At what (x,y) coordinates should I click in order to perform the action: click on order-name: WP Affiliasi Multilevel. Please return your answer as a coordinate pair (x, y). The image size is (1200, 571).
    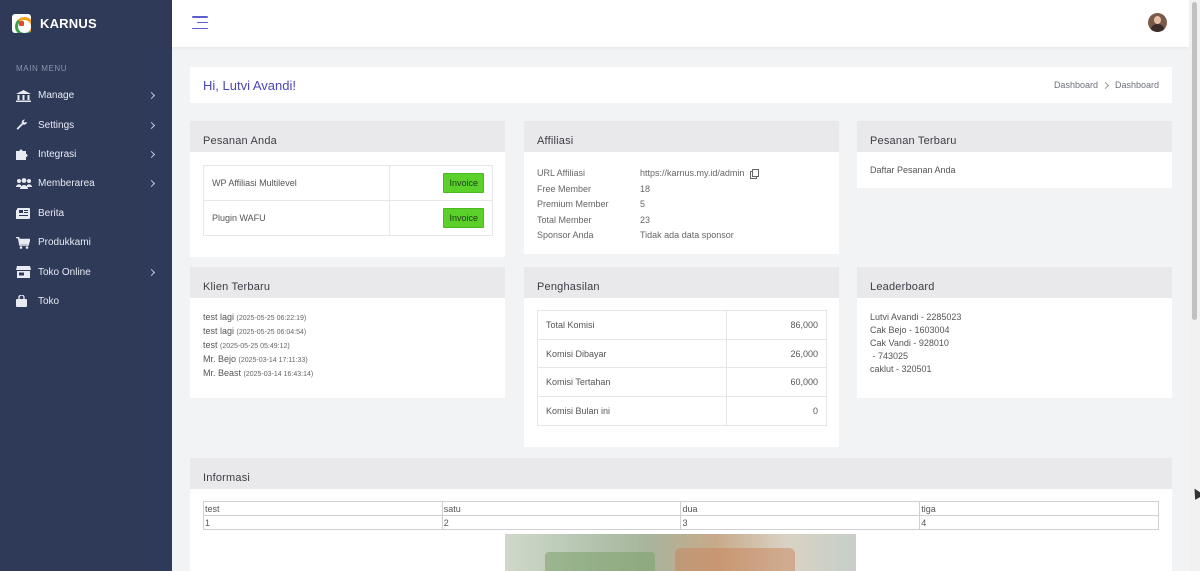
    Looking at the image, I should click on (296, 183).